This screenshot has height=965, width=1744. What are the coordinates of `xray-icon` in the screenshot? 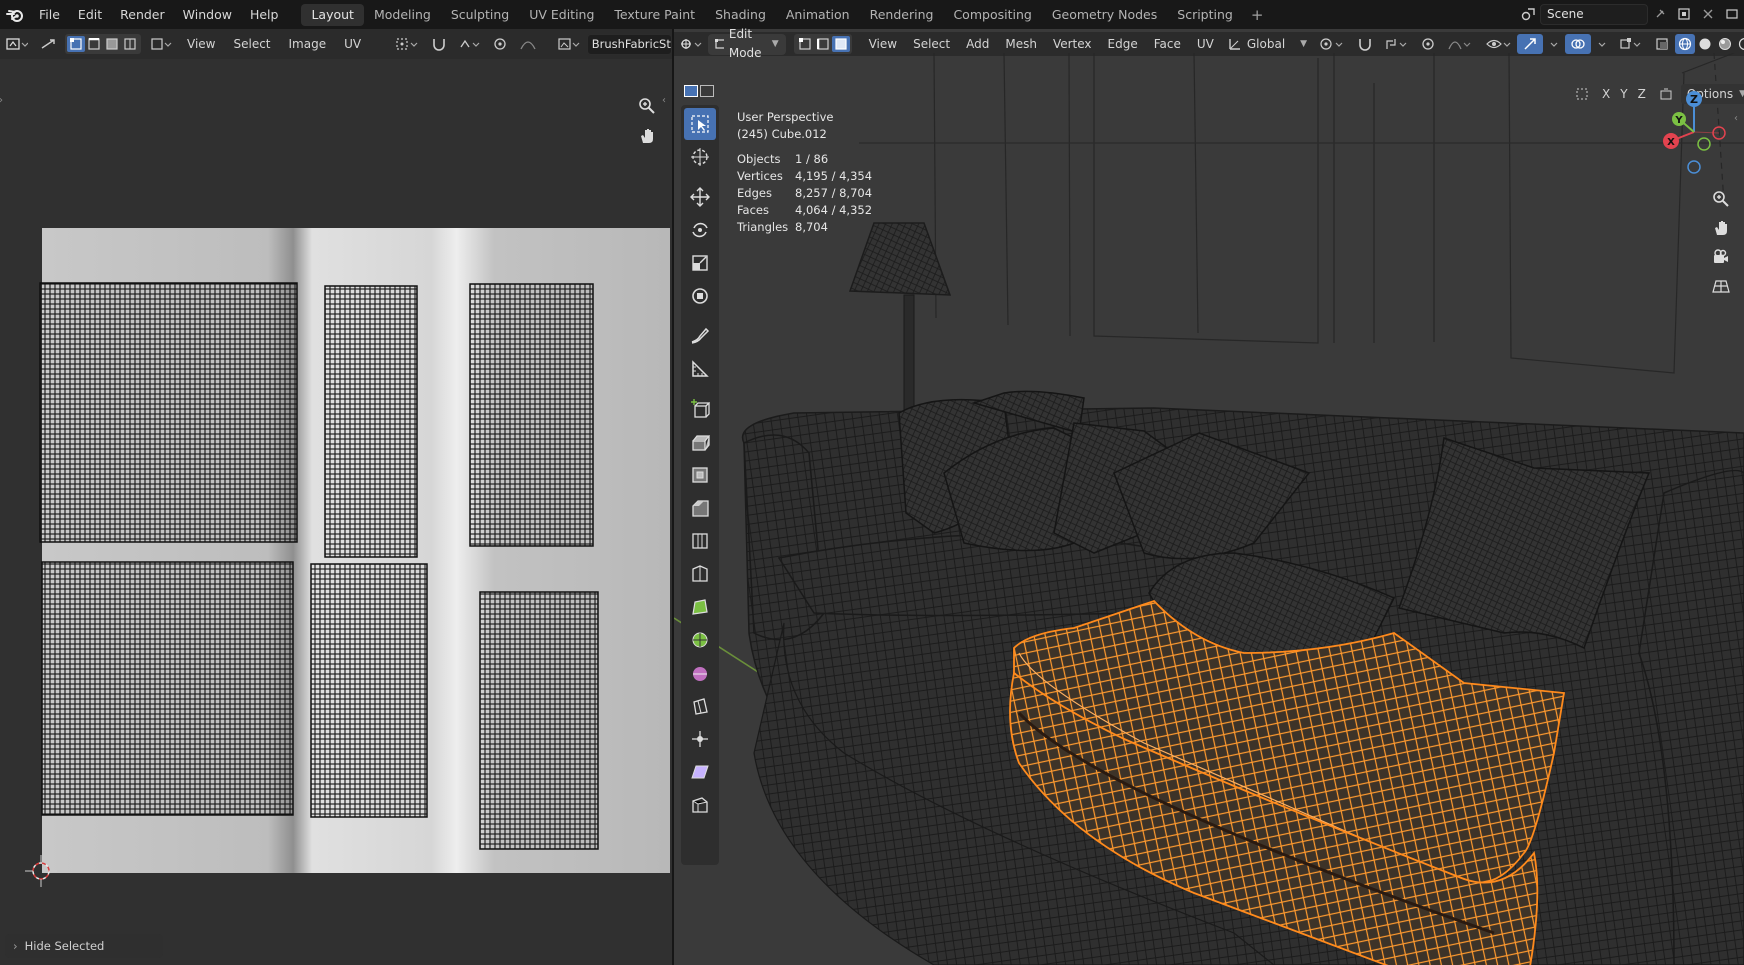 It's located at (1662, 44).